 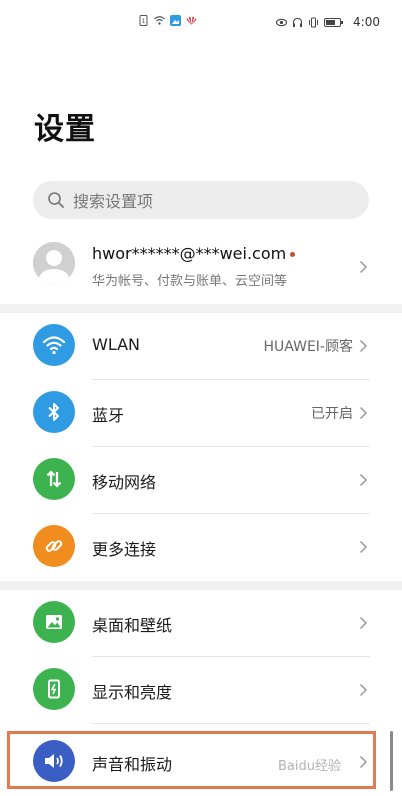 What do you see at coordinates (56, 200) in the screenshot?
I see `search-icon` at bounding box center [56, 200].